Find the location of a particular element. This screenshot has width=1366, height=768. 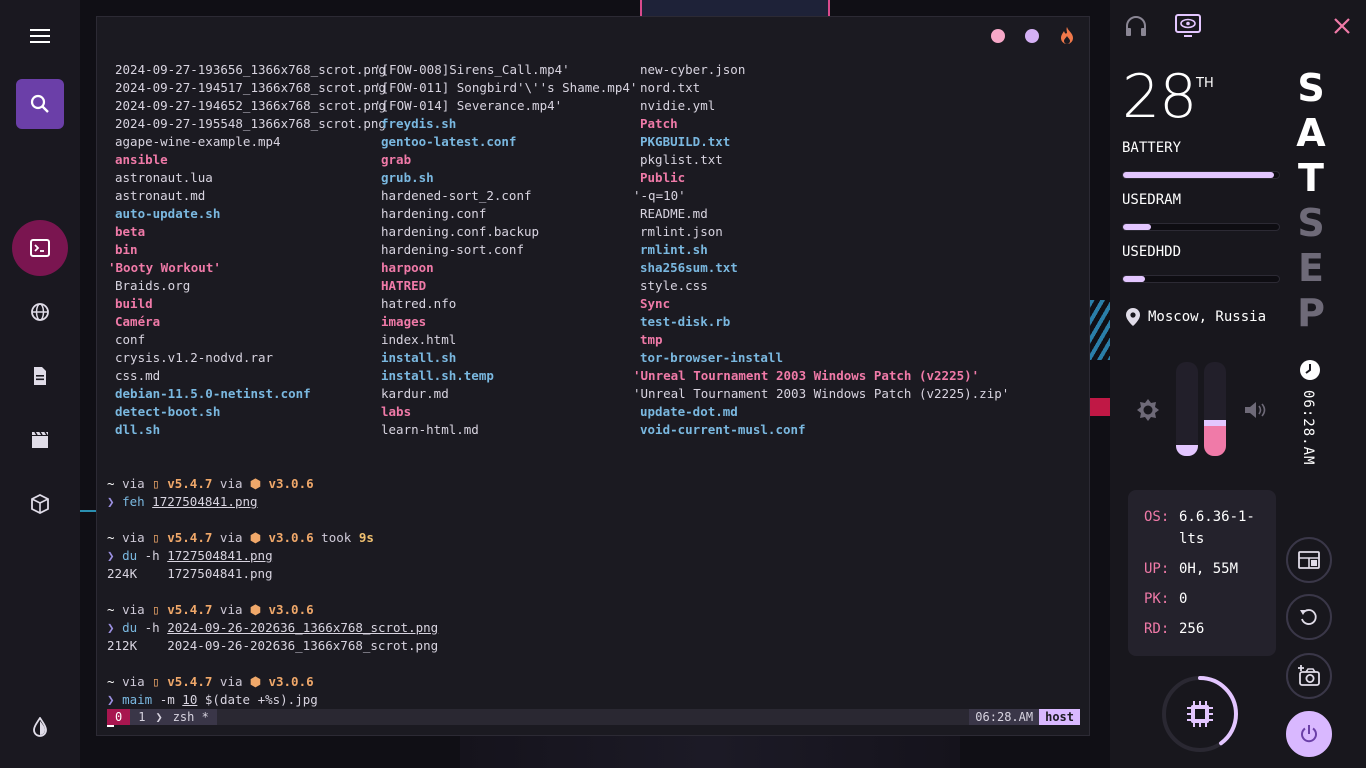

ls-entry: Patch is located at coordinates (659, 123).